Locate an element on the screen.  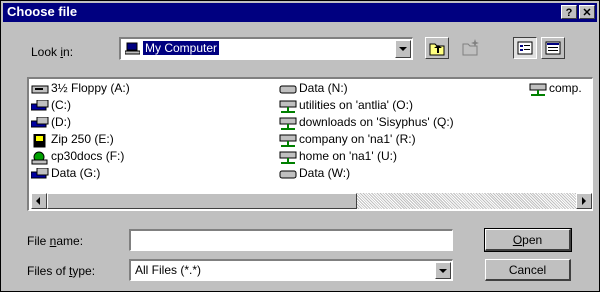
title-bar: Choose file ? ✕ is located at coordinates (300, 12).